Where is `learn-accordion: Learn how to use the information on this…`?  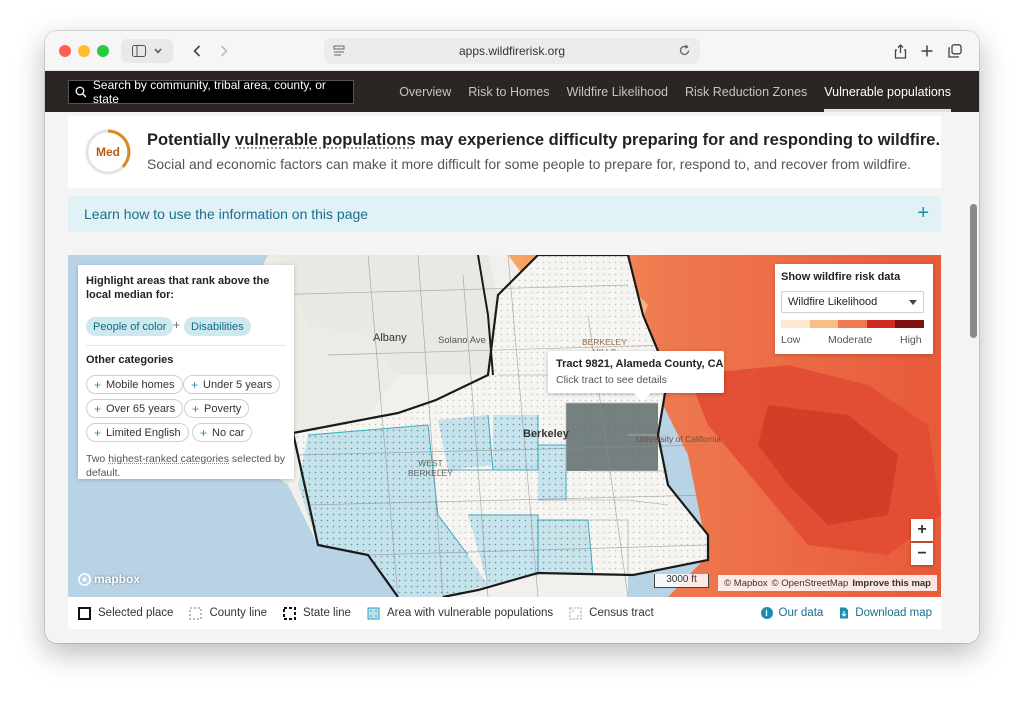 learn-accordion: Learn how to use the information on this… is located at coordinates (504, 214).